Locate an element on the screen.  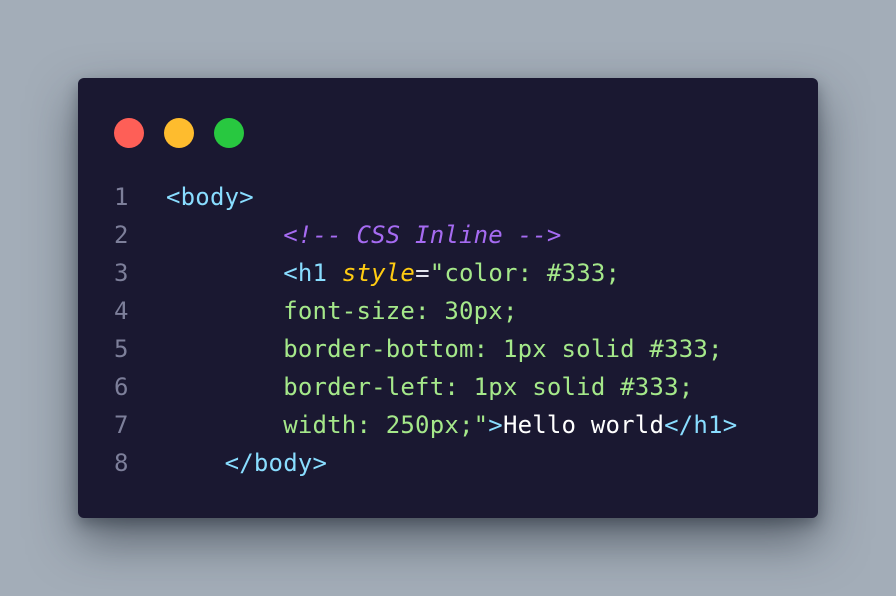
code-text: font-size: 30px; is located at coordinates (342, 311).